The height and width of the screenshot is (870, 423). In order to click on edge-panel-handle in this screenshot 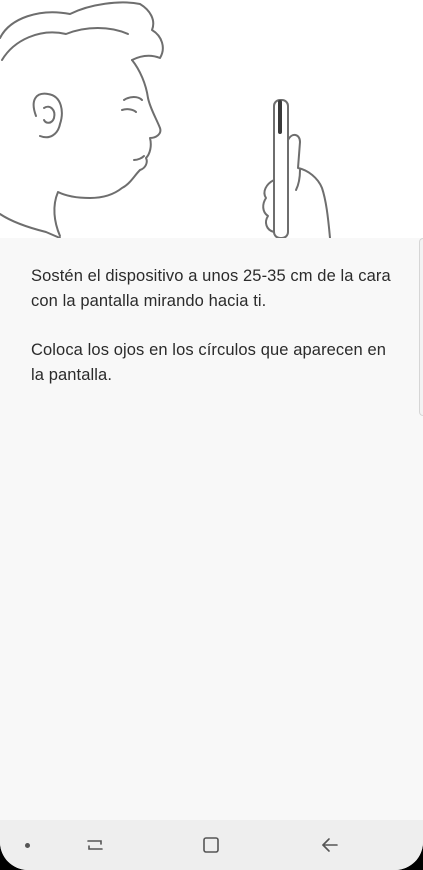, I will do `click(421, 327)`.